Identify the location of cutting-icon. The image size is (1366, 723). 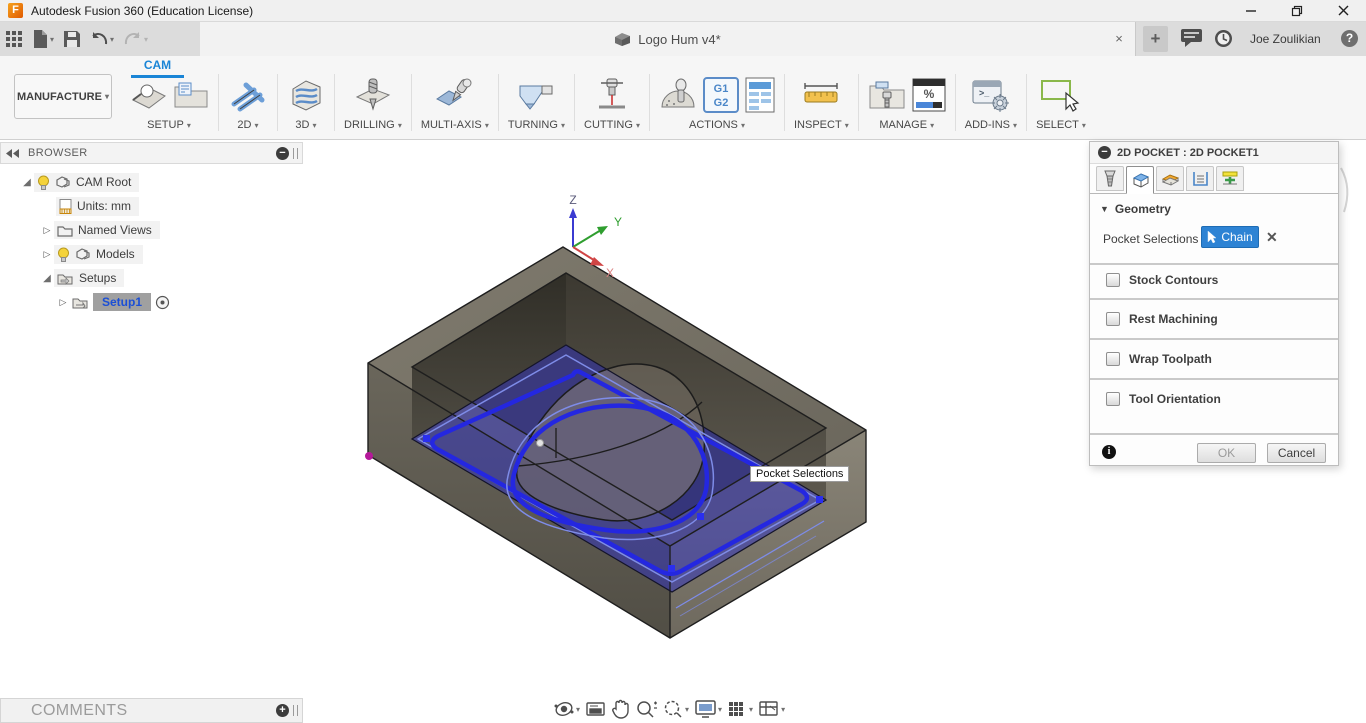
(612, 95).